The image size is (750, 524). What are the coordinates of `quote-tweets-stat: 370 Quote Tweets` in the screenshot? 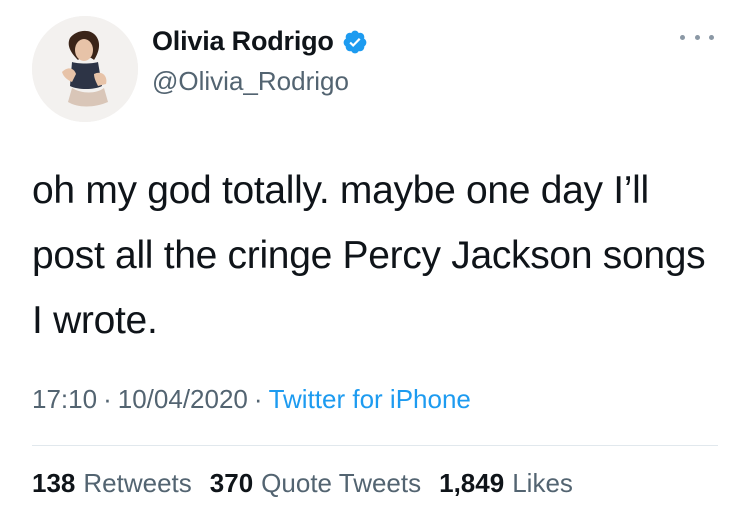 It's located at (315, 483).